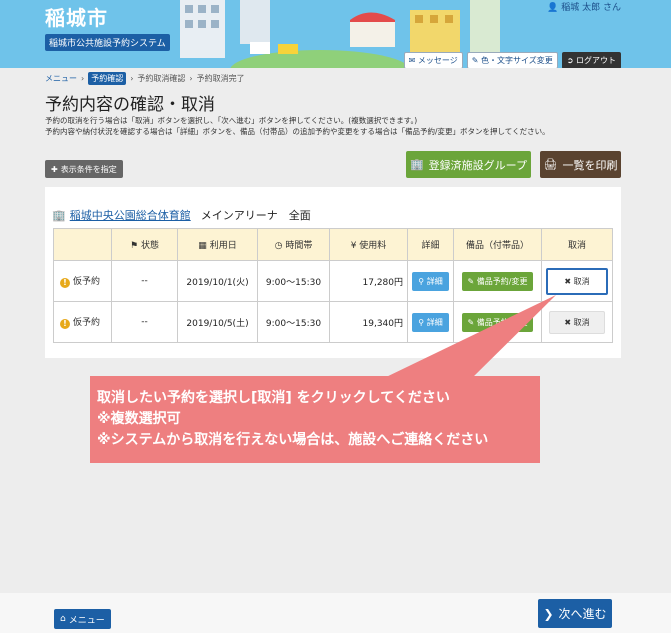 This screenshot has width=671, height=633. Describe the element at coordinates (61, 78) in the screenshot. I see `breadcrumb-menu: メニュー` at that location.